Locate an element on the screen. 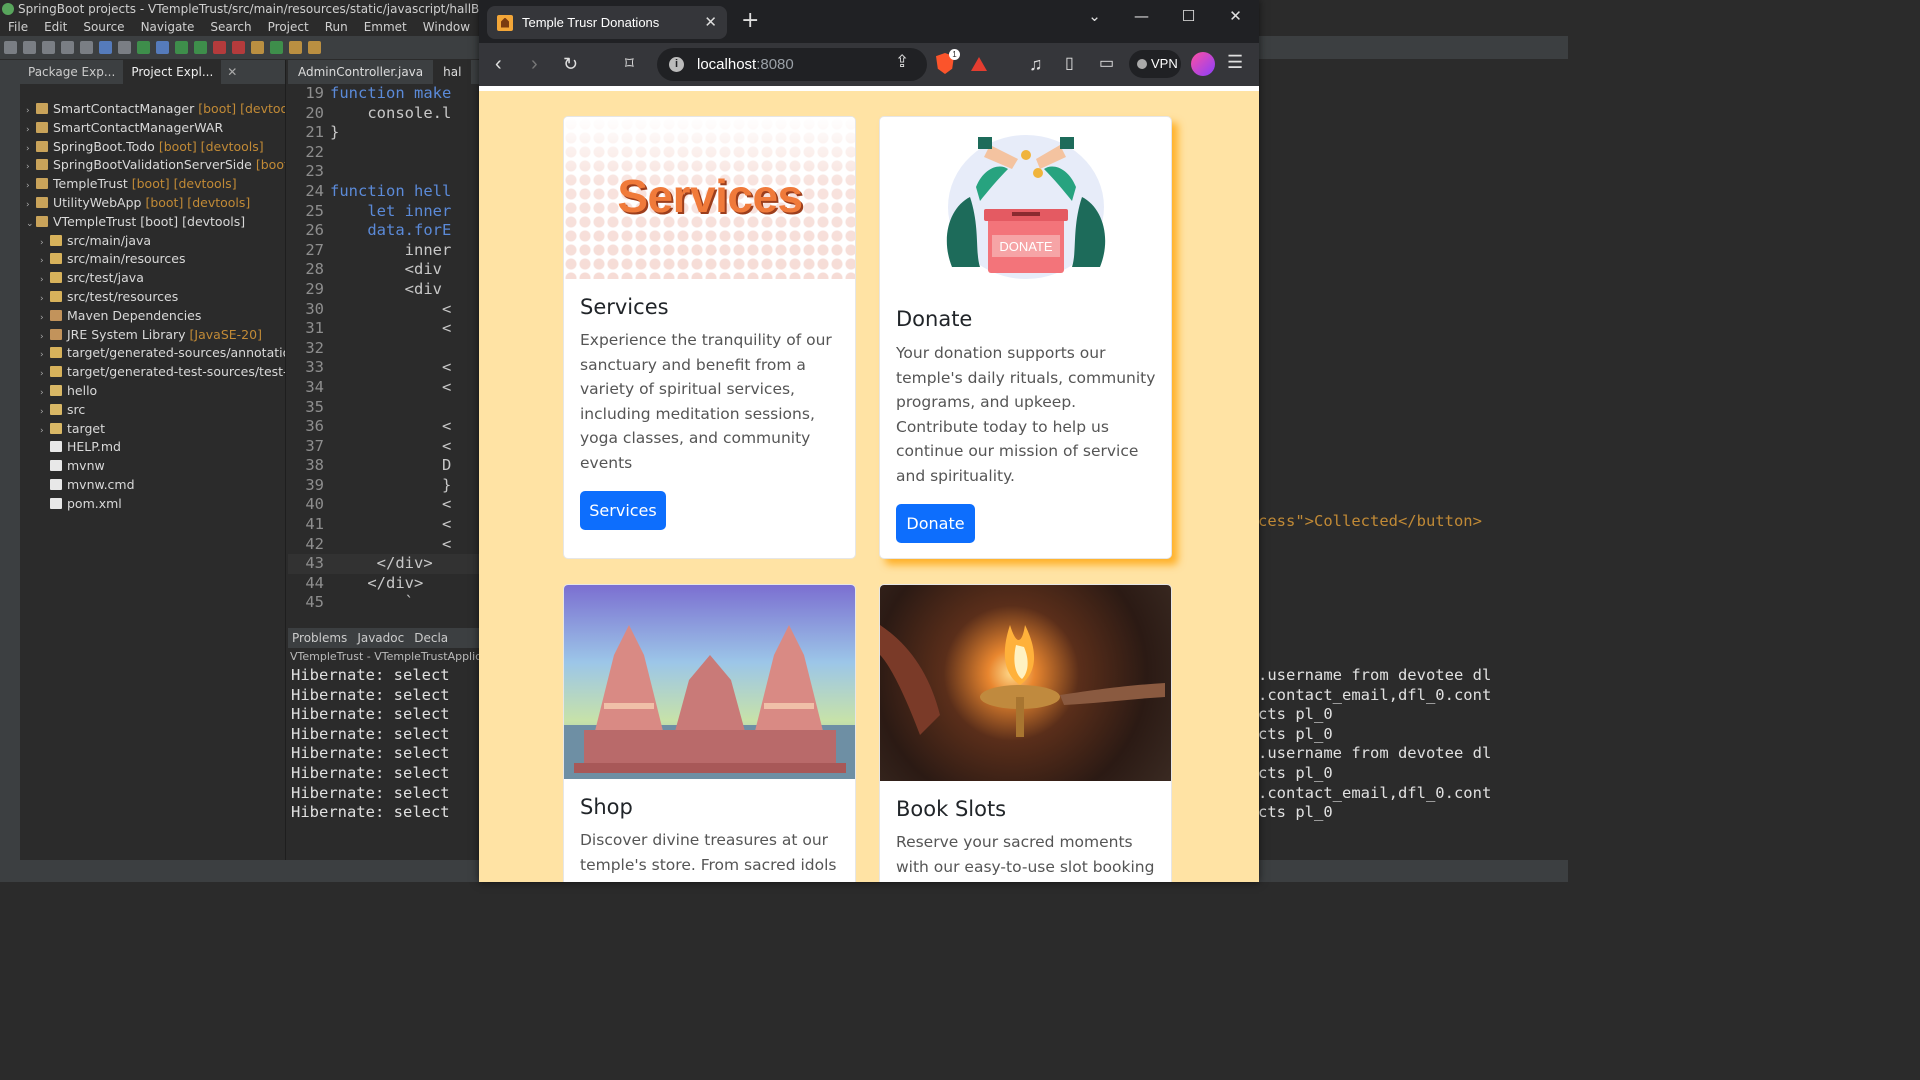 This screenshot has width=1920, height=1080. profile-avatar-icon is located at coordinates (1203, 64).